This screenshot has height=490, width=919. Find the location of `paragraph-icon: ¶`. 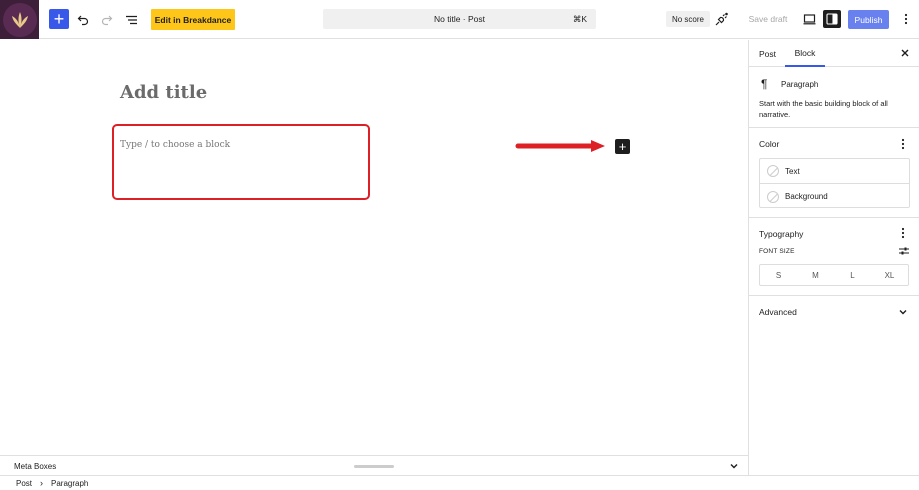

paragraph-icon: ¶ is located at coordinates (764, 84).